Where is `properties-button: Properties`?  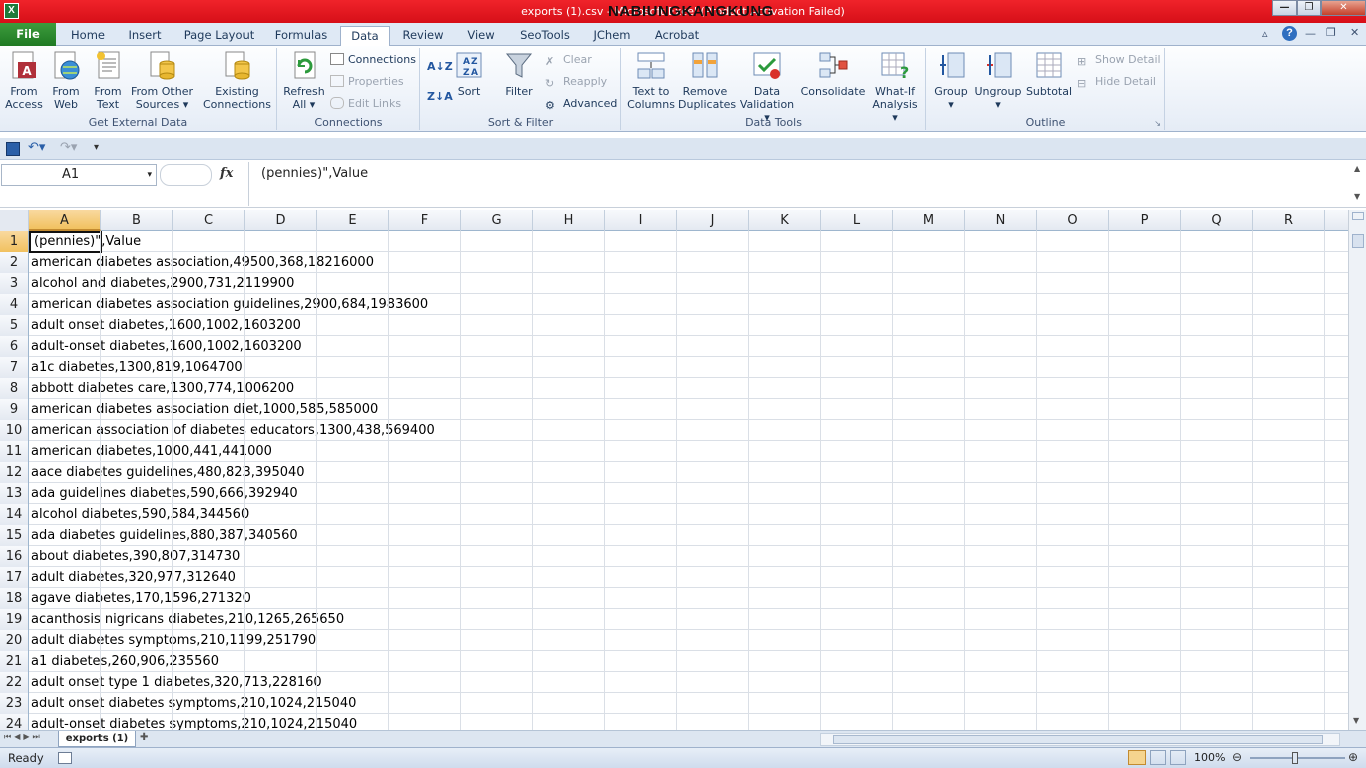
properties-button: Properties is located at coordinates (367, 82).